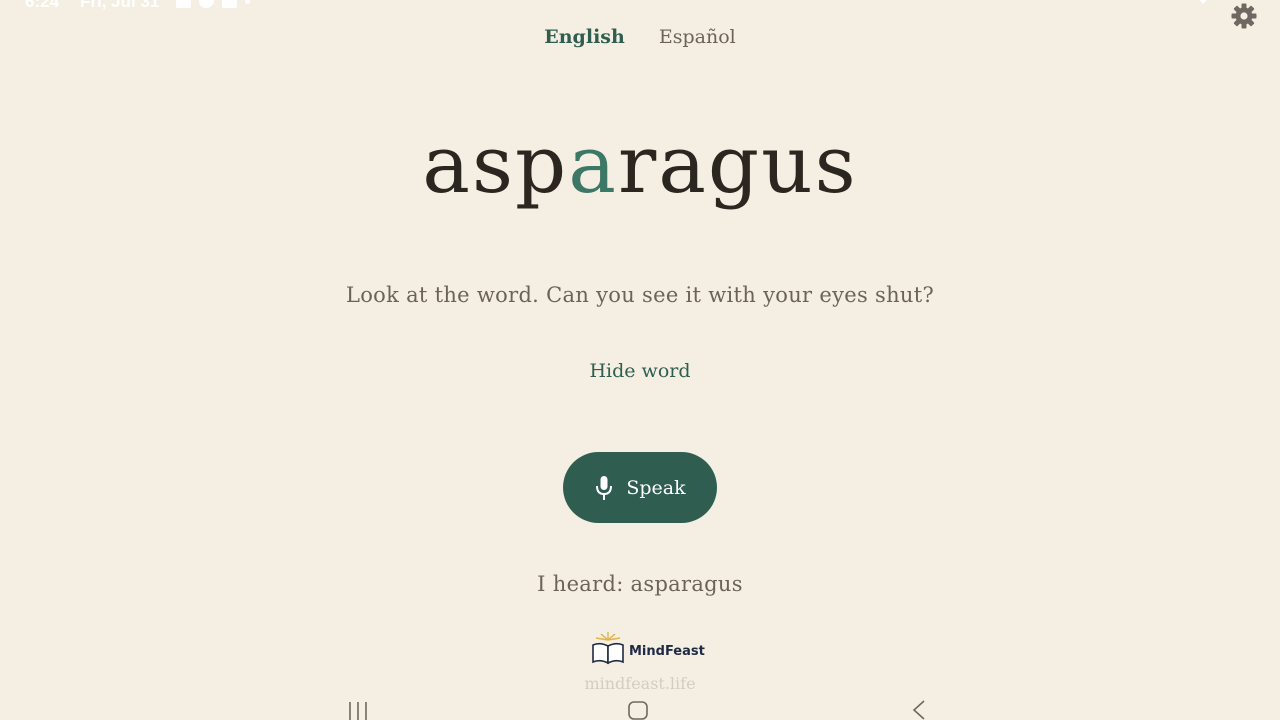 This screenshot has width=1280, height=720. Describe the element at coordinates (640, 683) in the screenshot. I see `website-url: mindfeast.life` at that location.